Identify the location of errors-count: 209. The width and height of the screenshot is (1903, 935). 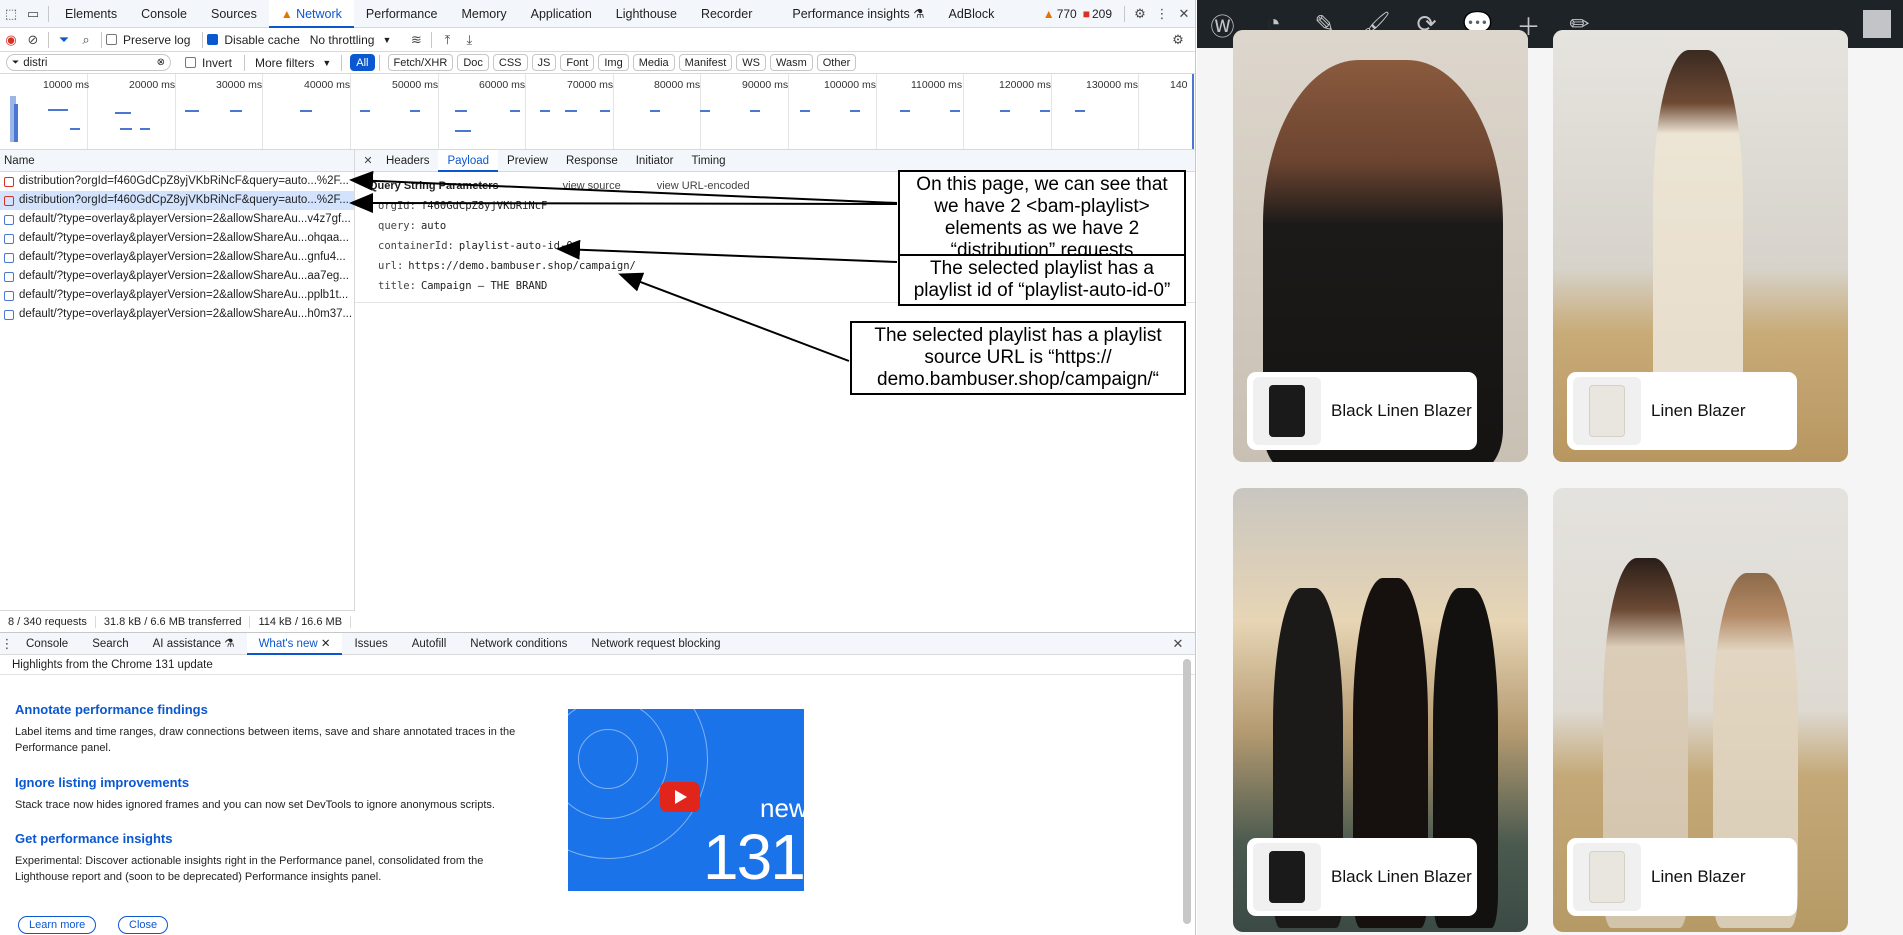
(1102, 14).